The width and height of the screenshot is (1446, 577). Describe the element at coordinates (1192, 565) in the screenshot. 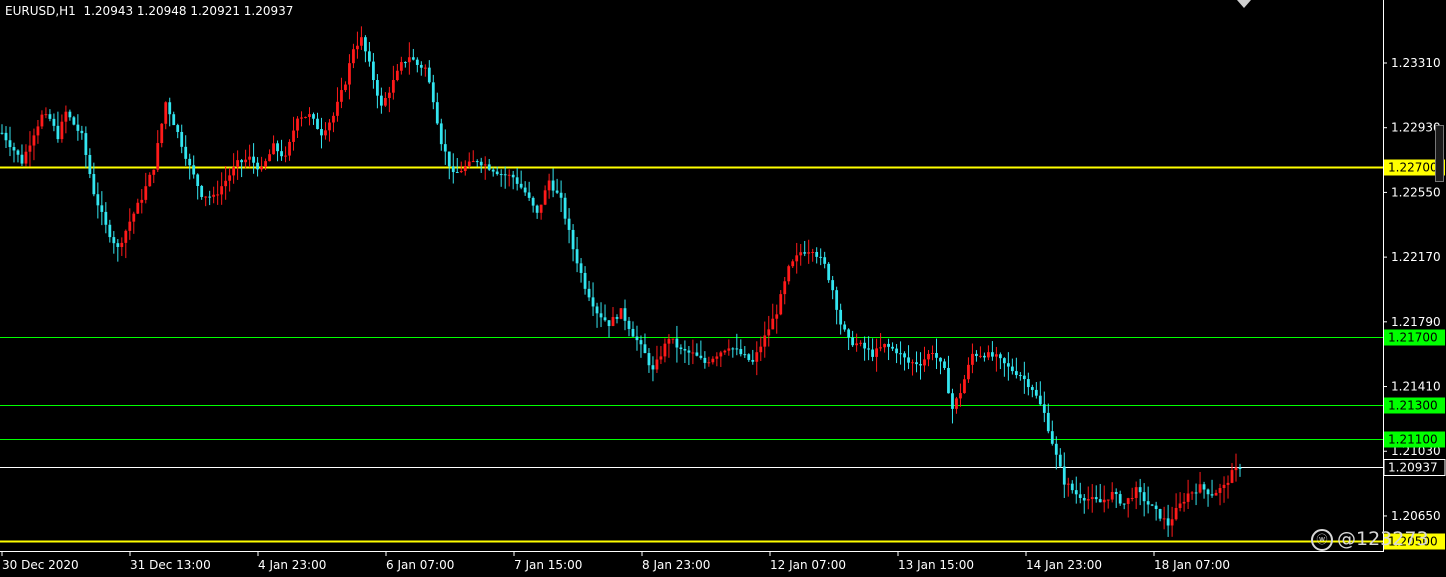

I see `time-tick-label: 18 Jan 07:00` at that location.